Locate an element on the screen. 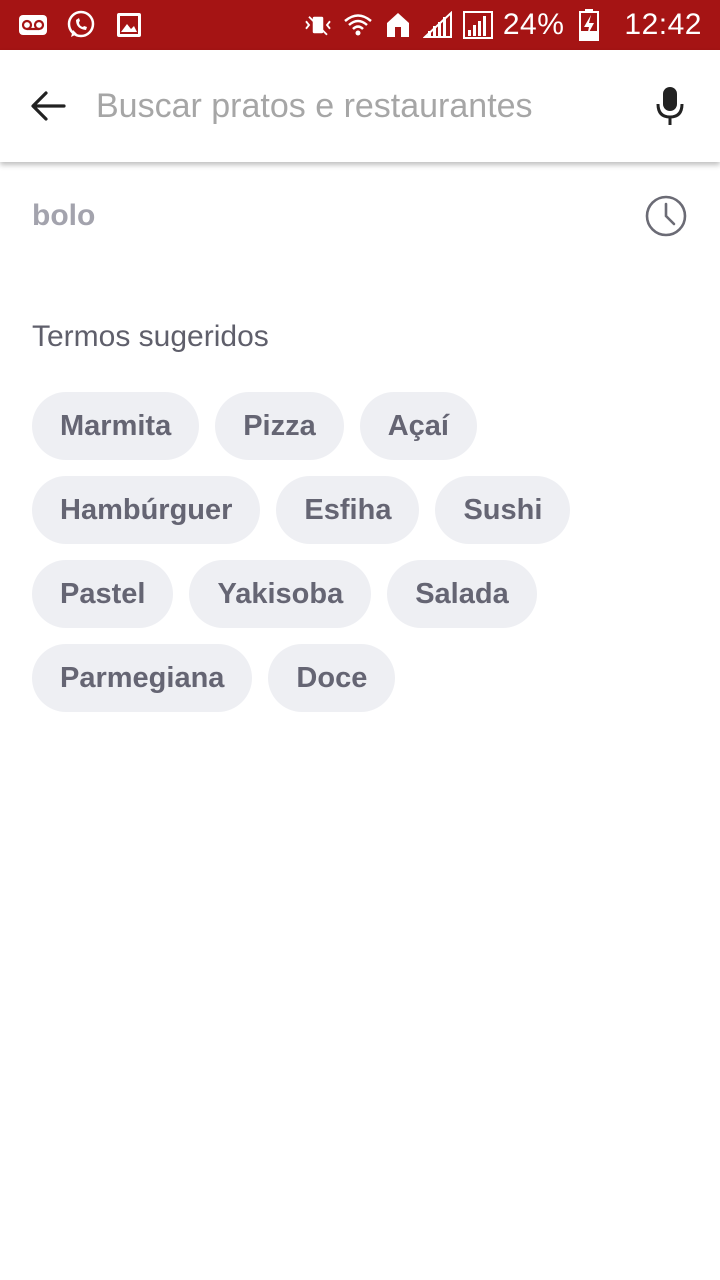  chip-row: Parmegiana Doce is located at coordinates (362, 678).